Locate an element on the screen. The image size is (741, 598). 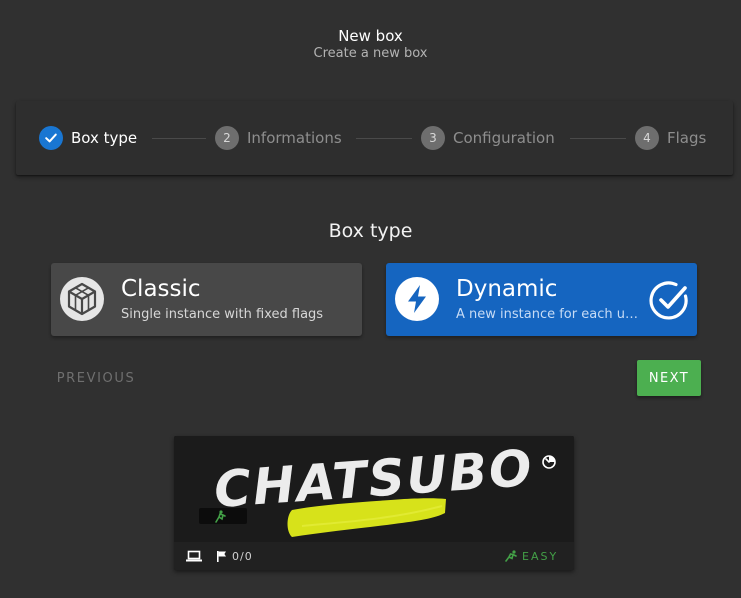
section-title: Box type is located at coordinates (370, 231).